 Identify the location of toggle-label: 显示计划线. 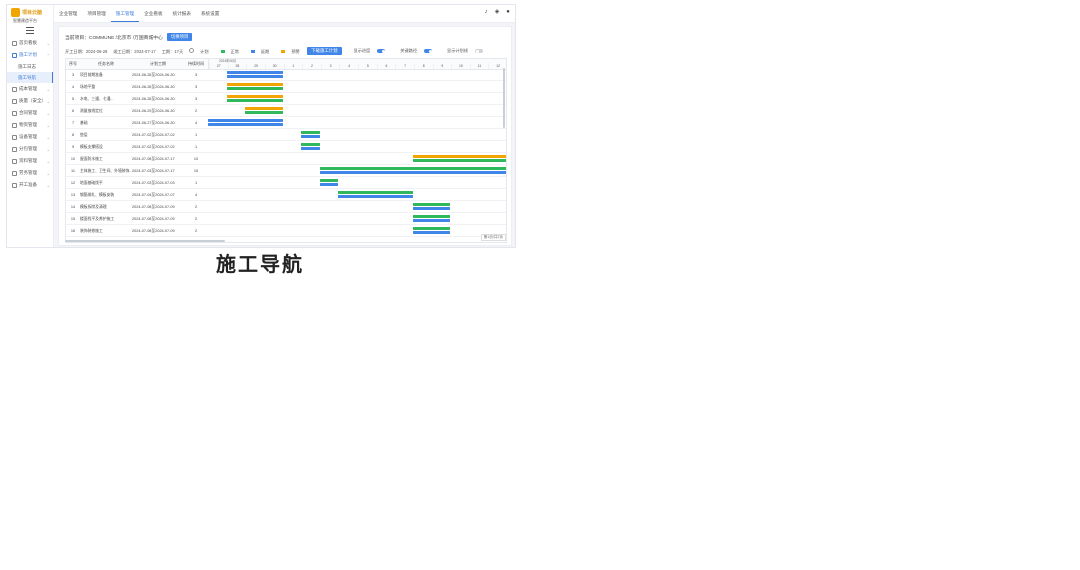
(457, 50).